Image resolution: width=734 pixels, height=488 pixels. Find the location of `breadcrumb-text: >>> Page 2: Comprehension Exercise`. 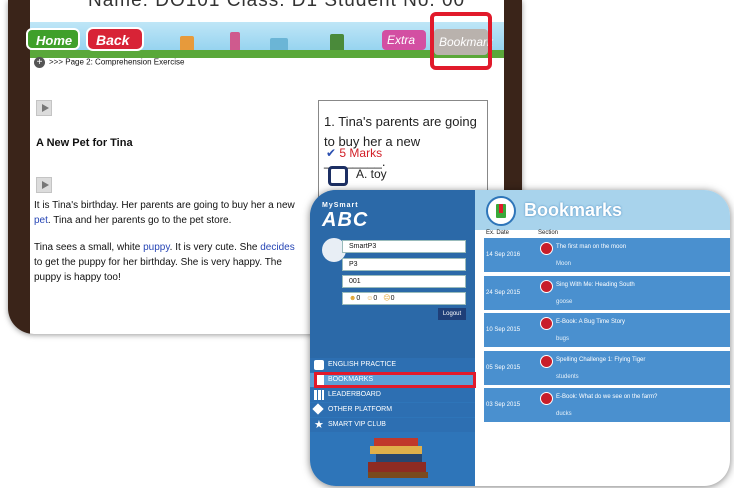

breadcrumb-text: >>> Page 2: Comprehension Exercise is located at coordinates (117, 62).